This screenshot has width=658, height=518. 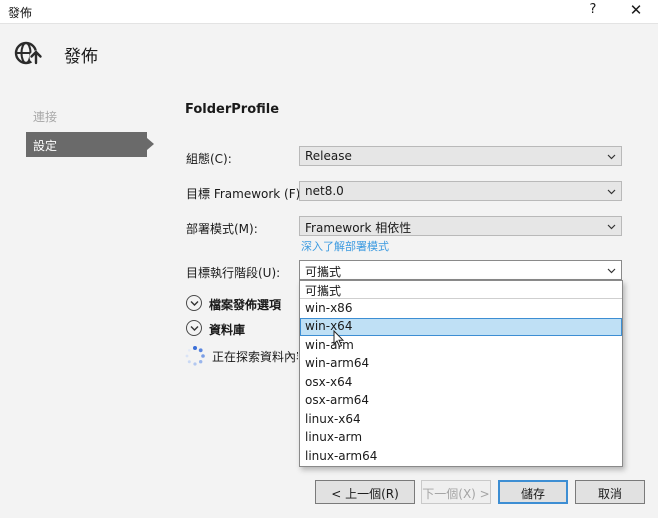 What do you see at coordinates (461, 401) in the screenshot?
I see `dropdown-option: osx-arm64` at bounding box center [461, 401].